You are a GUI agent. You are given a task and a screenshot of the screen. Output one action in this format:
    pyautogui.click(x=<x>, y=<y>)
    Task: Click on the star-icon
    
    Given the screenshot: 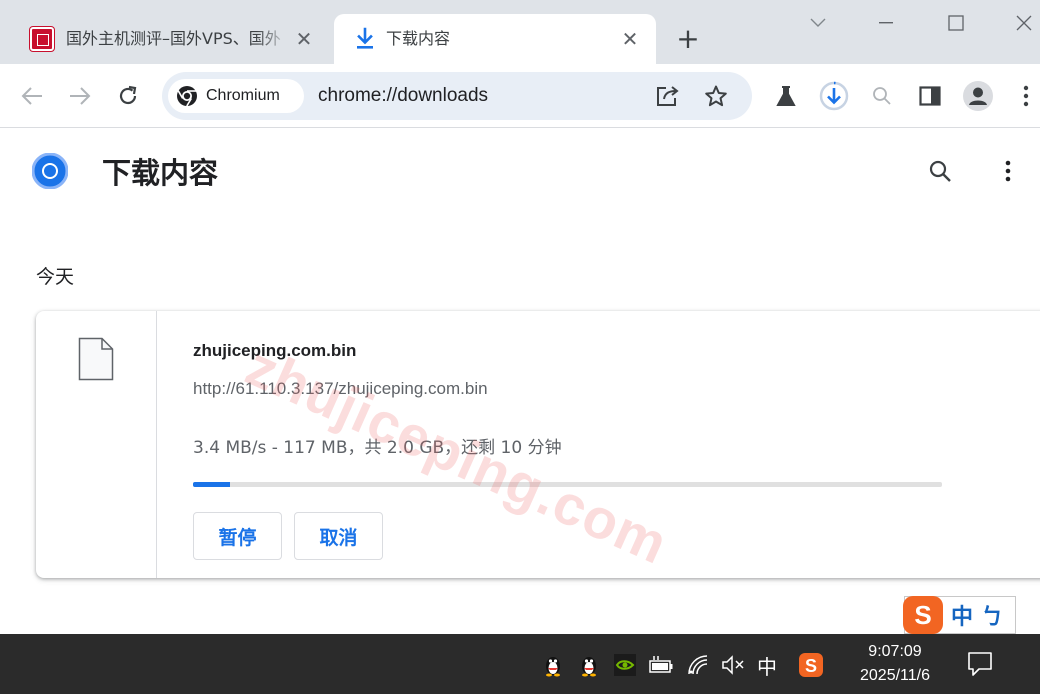 What is the action you would take?
    pyautogui.click(x=716, y=96)
    